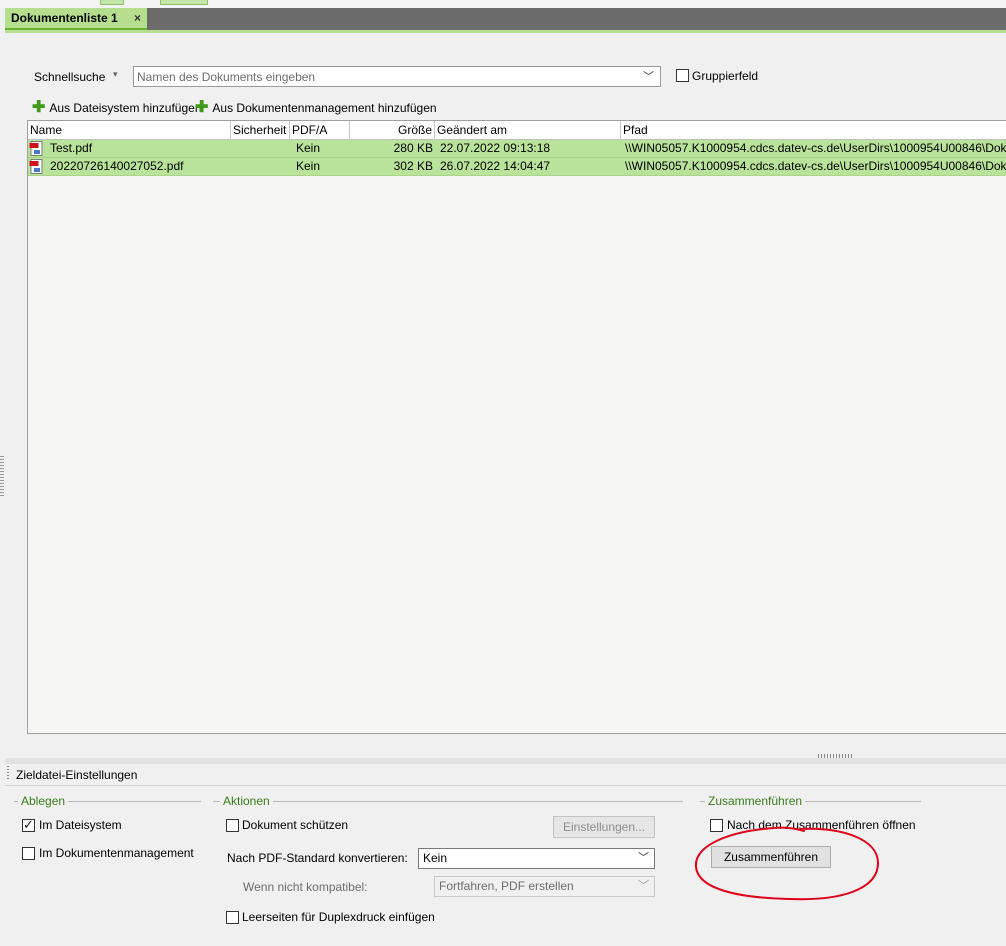 The height and width of the screenshot is (946, 1006). Describe the element at coordinates (725, 76) in the screenshot. I see `group-field-label: Gruppierfeld` at that location.